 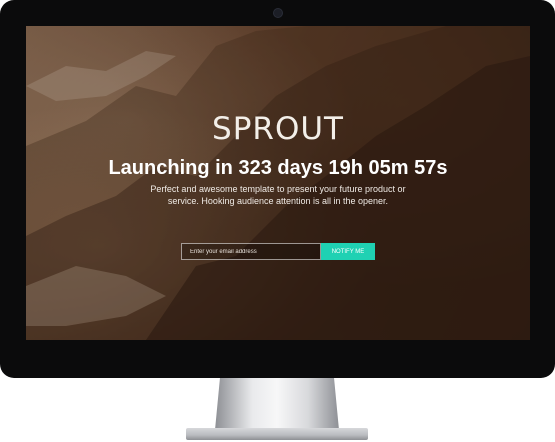 What do you see at coordinates (348, 251) in the screenshot?
I see `notify-me-button: NOTIFY ME` at bounding box center [348, 251].